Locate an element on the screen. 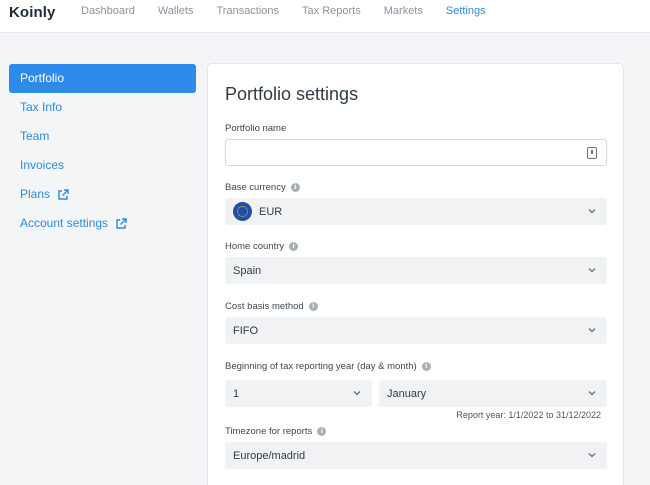 The height and width of the screenshot is (485, 650). report-year-text: Report year: 1/1/2022 to 31/12/2022 is located at coordinates (528, 415).